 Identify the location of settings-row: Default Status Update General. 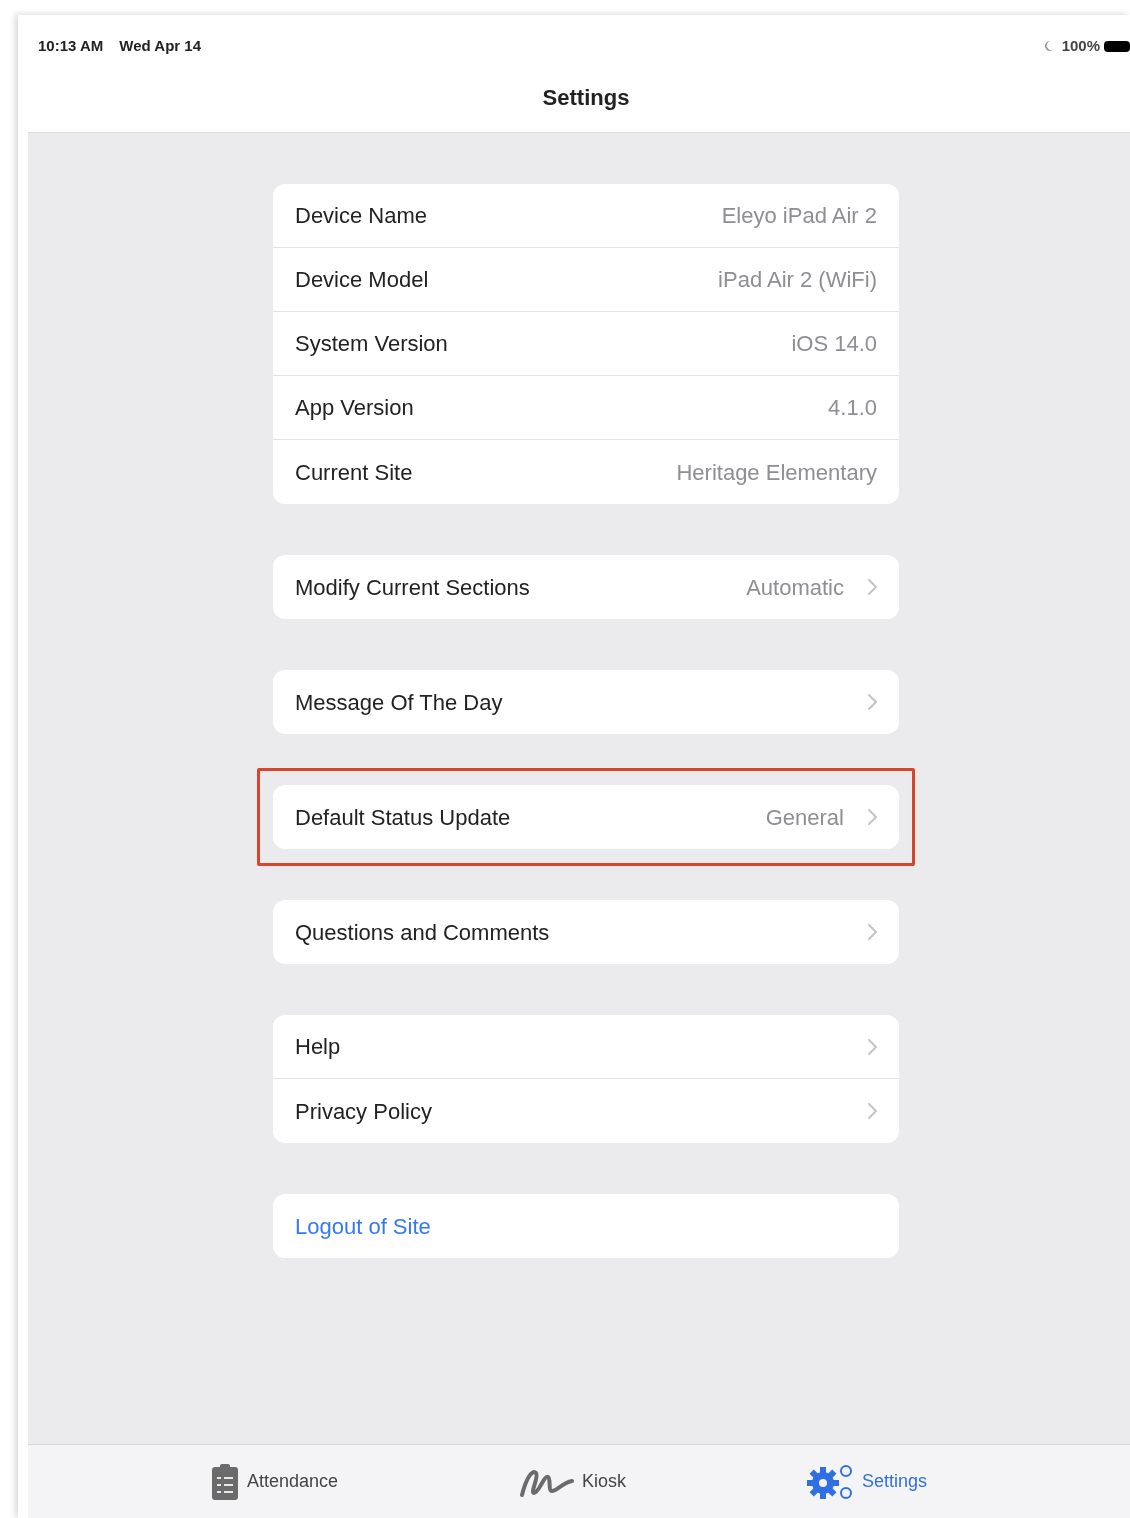
(586, 817).